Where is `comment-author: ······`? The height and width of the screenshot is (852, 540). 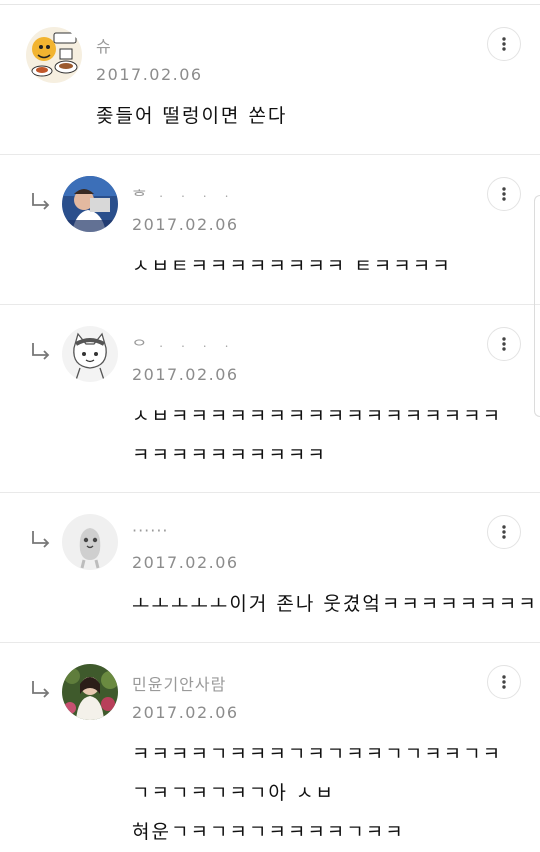
comment-author: ······ is located at coordinates (150, 530).